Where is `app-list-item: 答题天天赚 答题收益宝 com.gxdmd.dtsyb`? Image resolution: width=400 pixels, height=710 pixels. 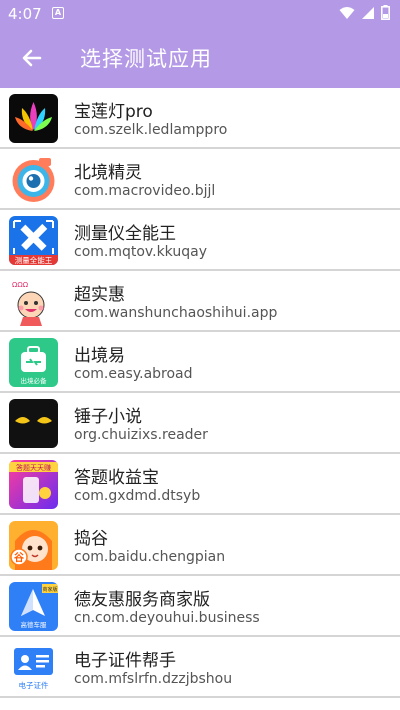
app-list-item: 答题天天赚 答题收益宝 com.gxdmd.dtsyb is located at coordinates (200, 484).